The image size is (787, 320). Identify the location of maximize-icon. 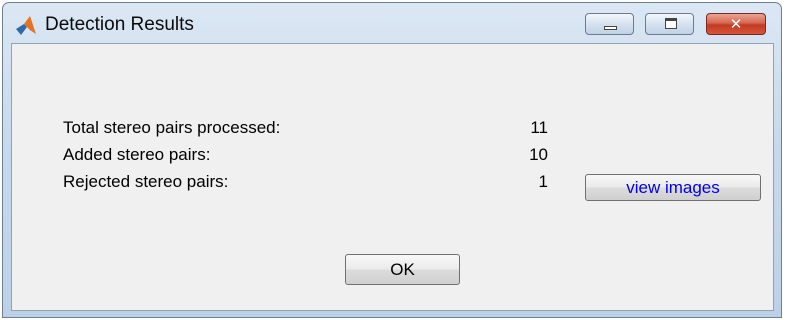
(671, 23).